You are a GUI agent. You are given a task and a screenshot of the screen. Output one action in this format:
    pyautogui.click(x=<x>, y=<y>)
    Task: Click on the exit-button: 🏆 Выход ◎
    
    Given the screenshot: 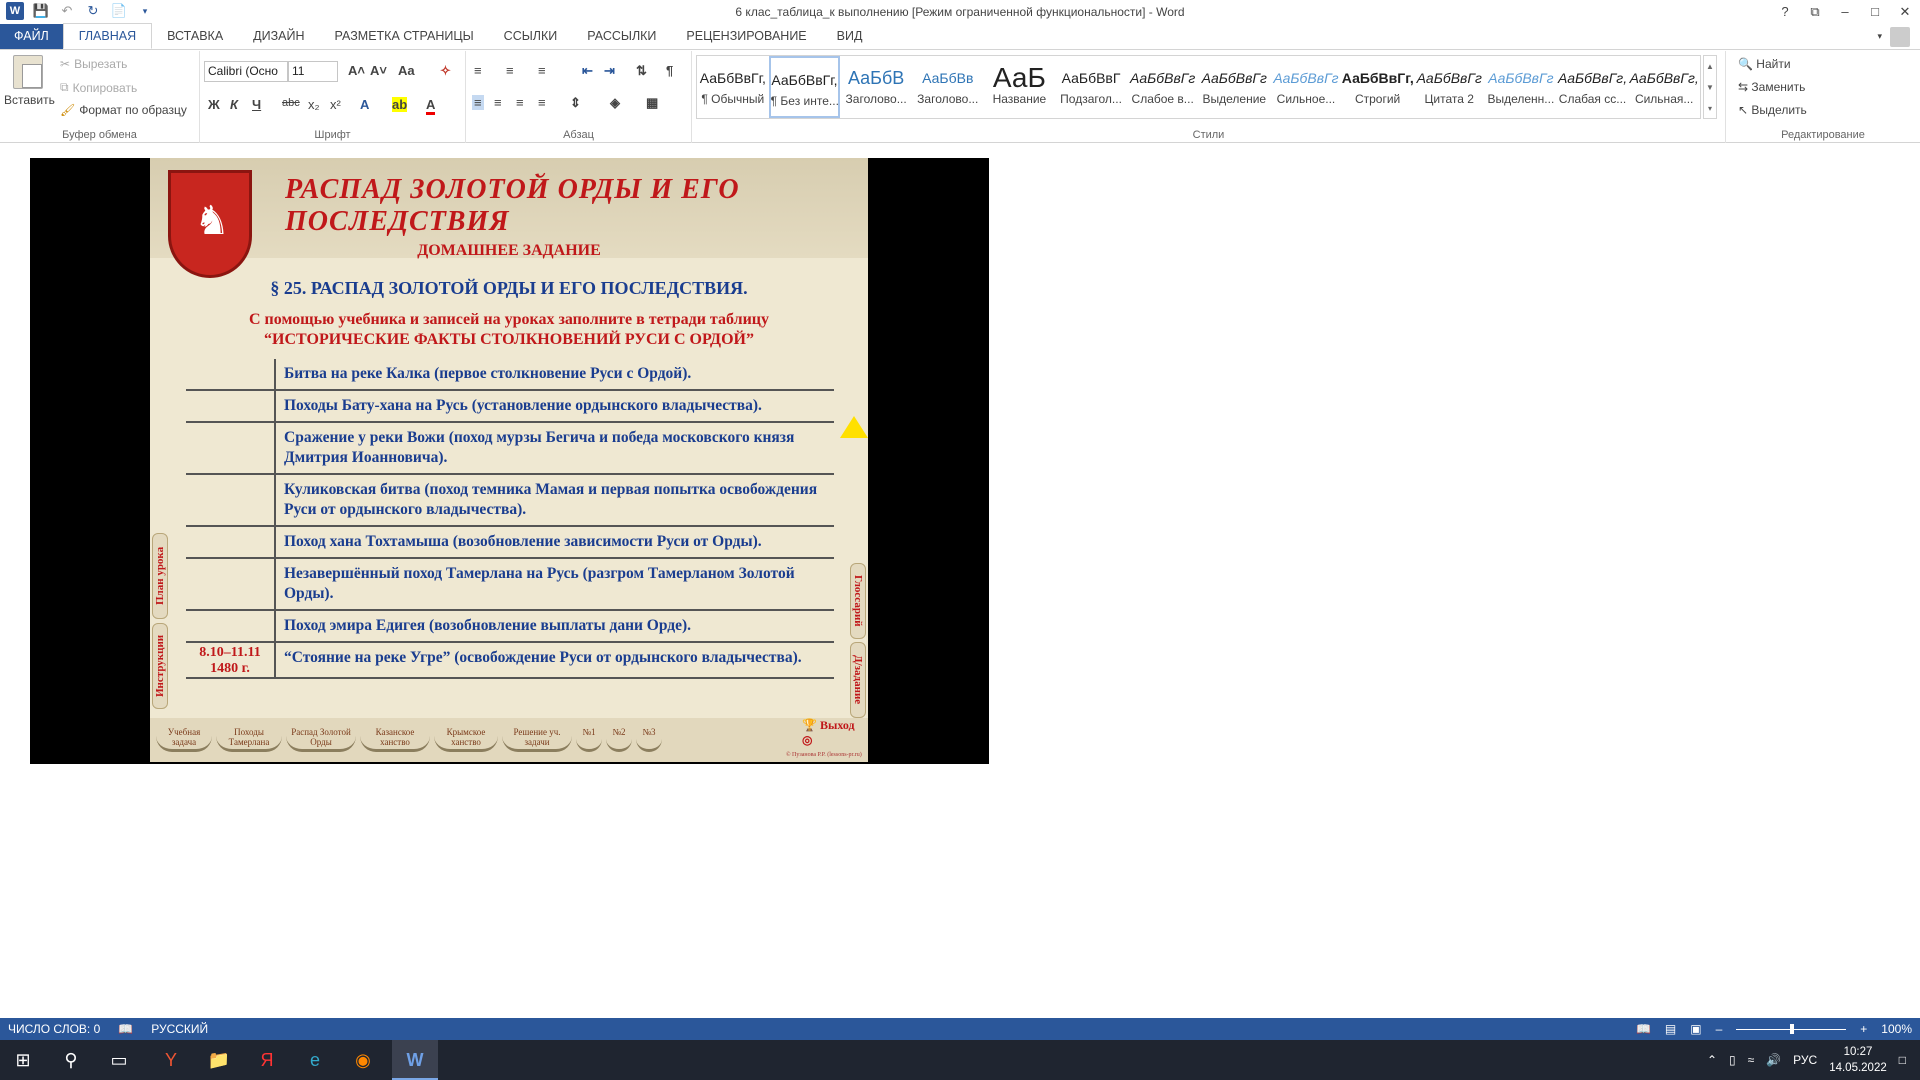 What is the action you would take?
    pyautogui.click(x=835, y=733)
    